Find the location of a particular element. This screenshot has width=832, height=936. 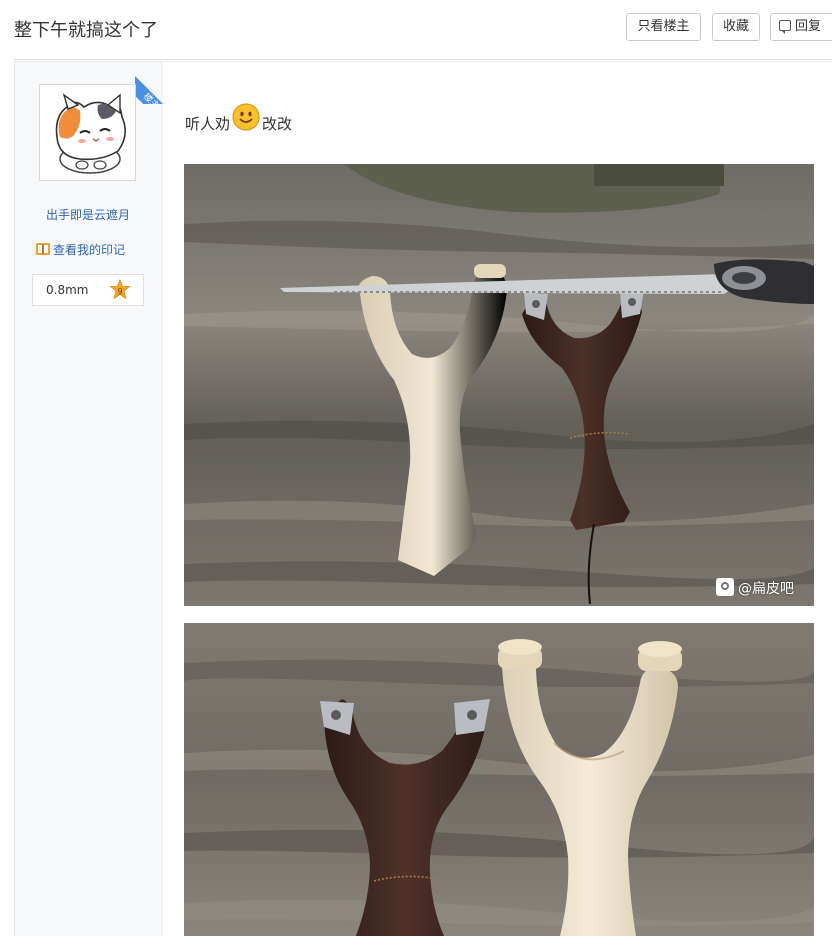

thread-title: 整下午就搞这个了 is located at coordinates (86, 30).